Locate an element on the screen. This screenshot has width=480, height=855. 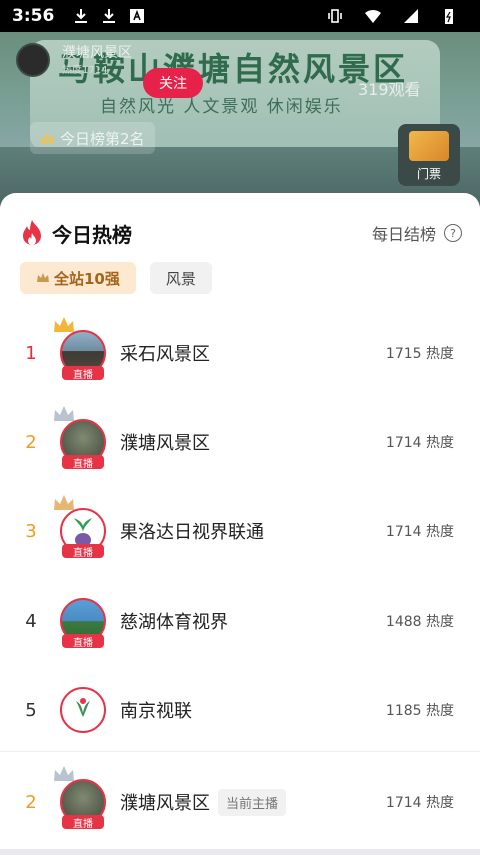
rank-number: 4 is located at coordinates (31, 621).